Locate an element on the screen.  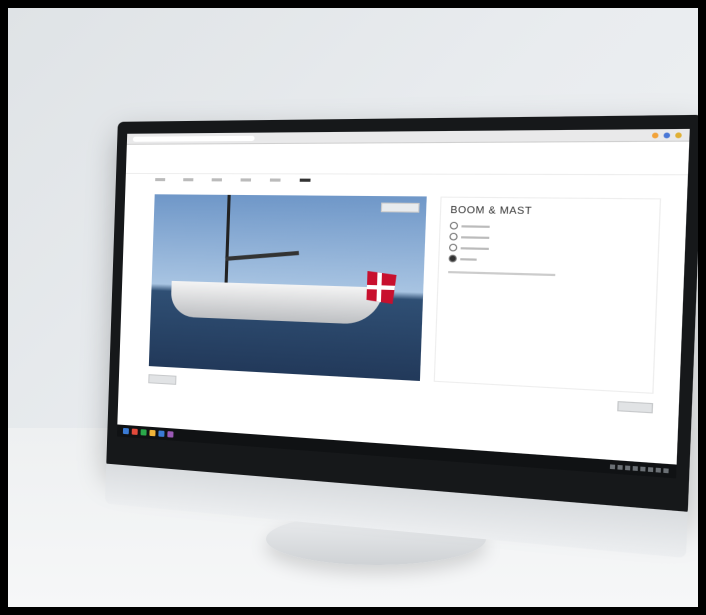
view-toggle-button is located at coordinates (400, 207).